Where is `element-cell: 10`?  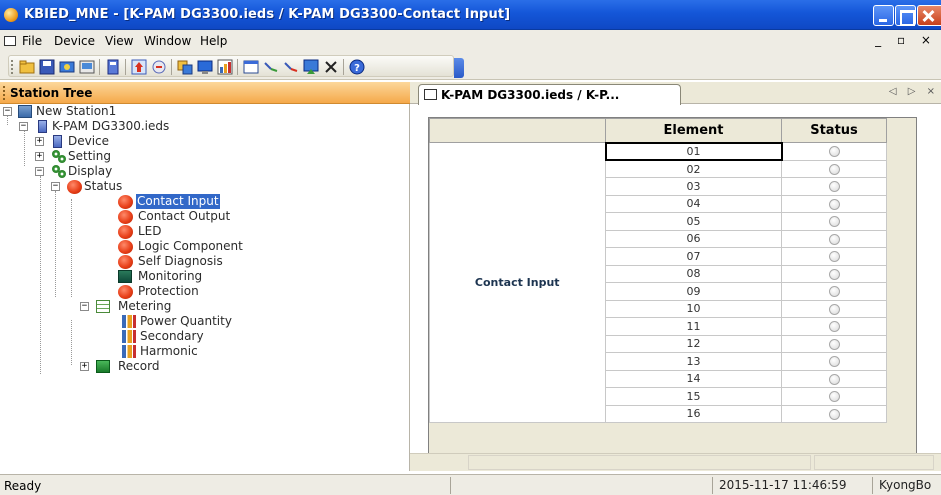 element-cell: 10 is located at coordinates (693, 308).